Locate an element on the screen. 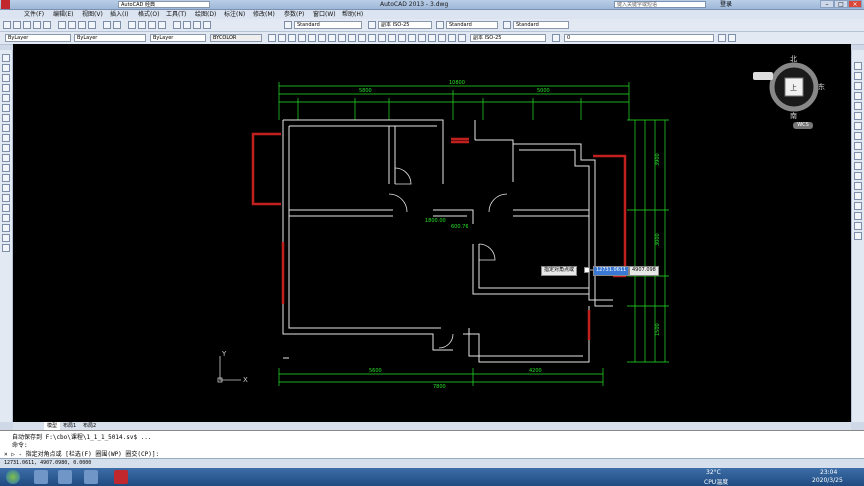  match-properties-icon is located at coordinates (92, 25).